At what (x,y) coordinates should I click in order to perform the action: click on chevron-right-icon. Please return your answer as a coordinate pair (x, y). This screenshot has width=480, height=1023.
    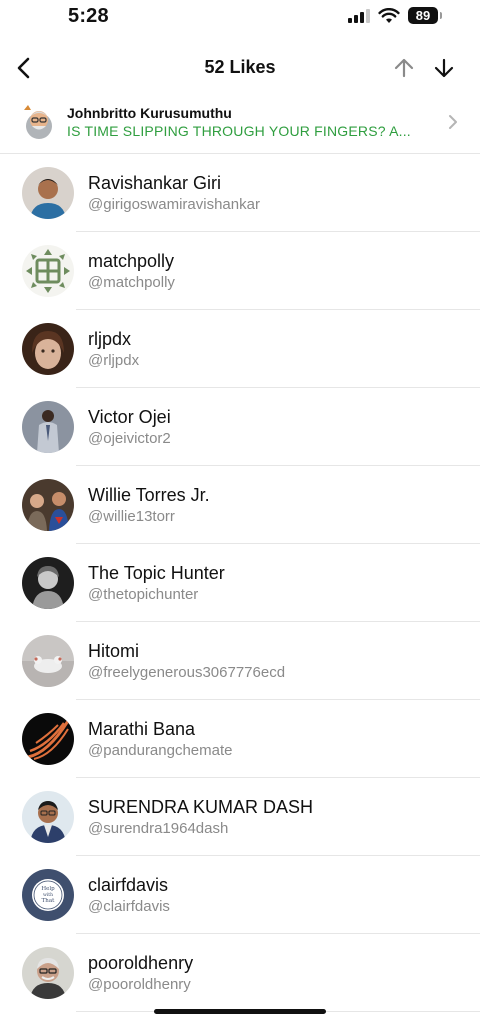
    Looking at the image, I should click on (453, 122).